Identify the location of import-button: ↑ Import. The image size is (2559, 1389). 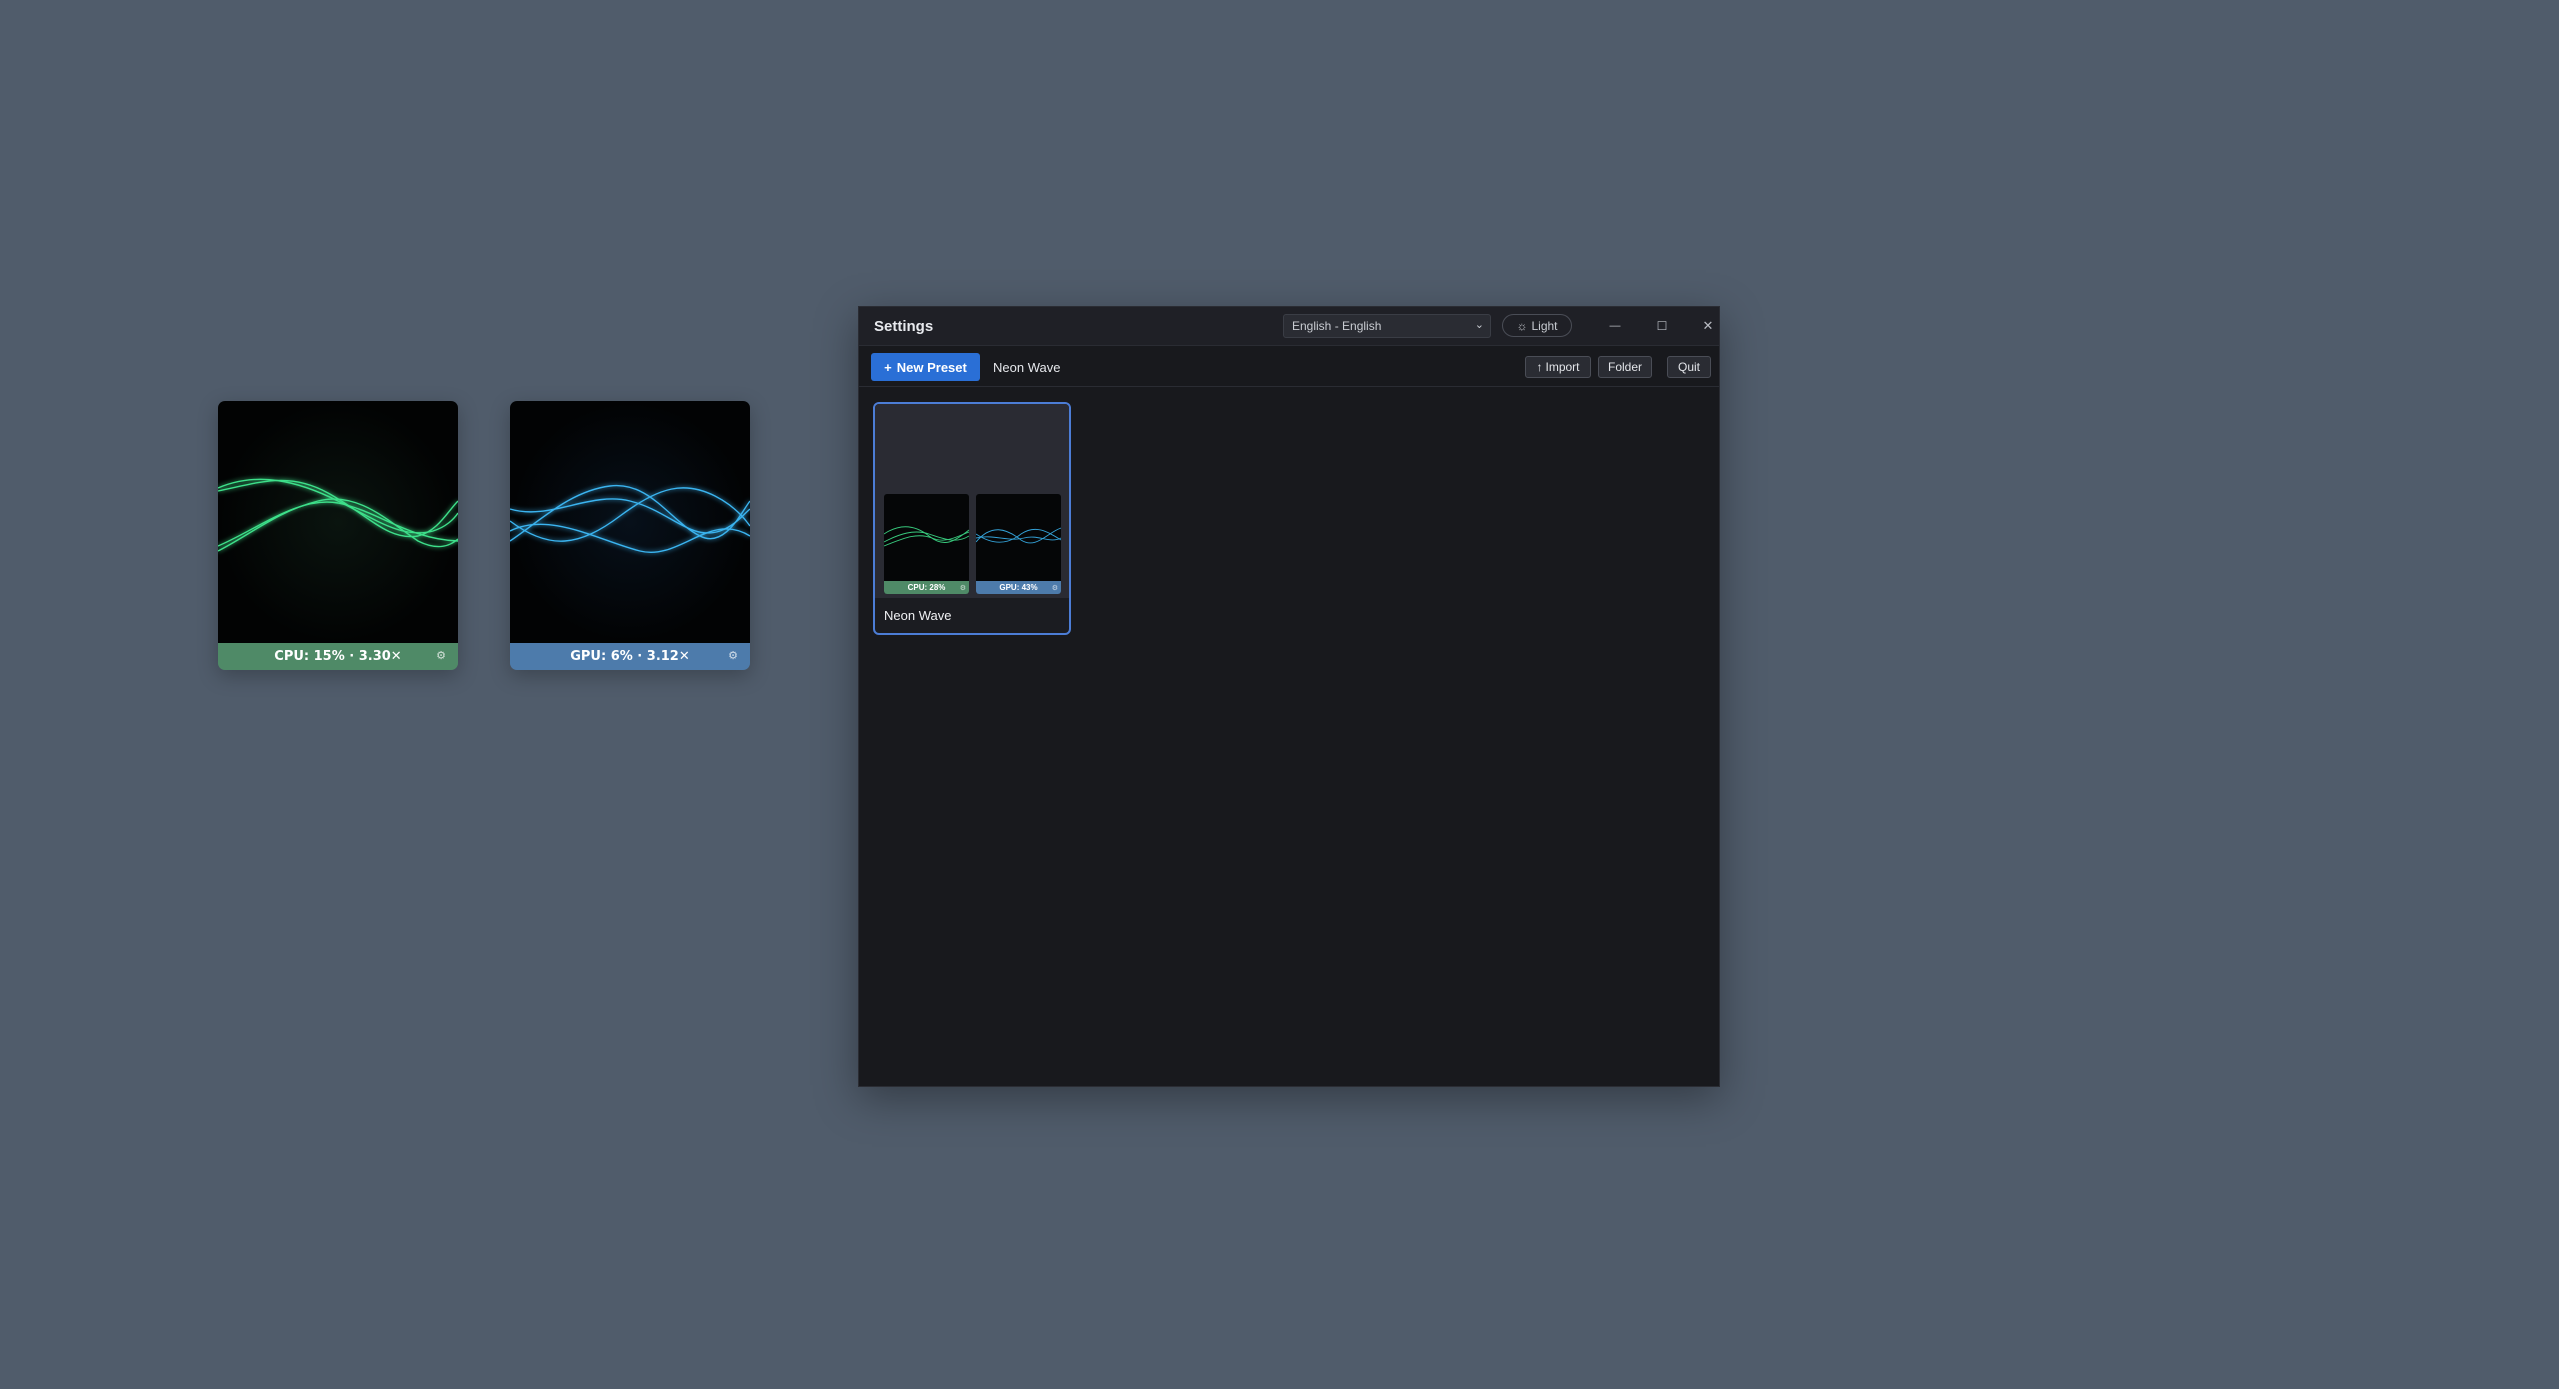
(1558, 367).